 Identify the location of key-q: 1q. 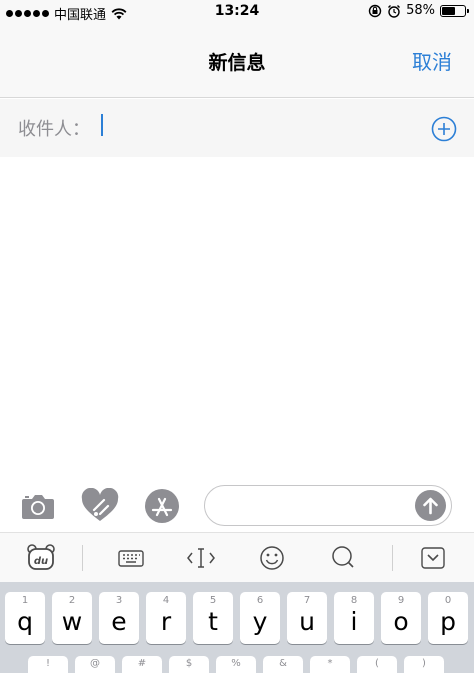
(25, 618).